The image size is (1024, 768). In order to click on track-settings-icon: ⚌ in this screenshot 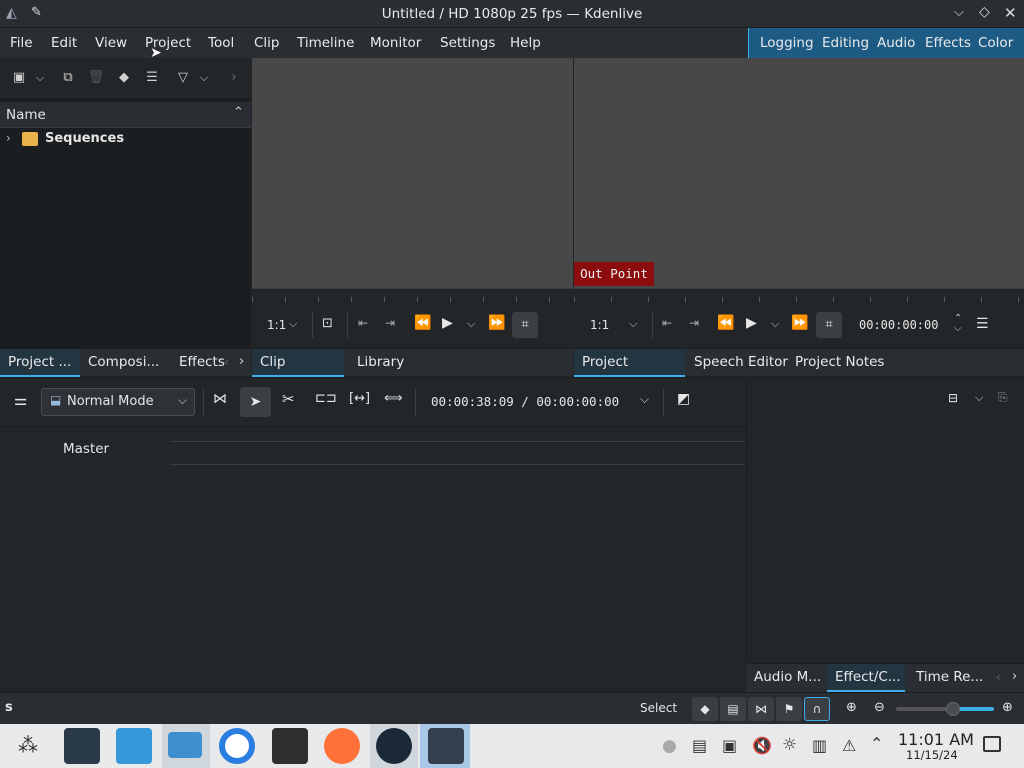, I will do `click(20, 400)`.